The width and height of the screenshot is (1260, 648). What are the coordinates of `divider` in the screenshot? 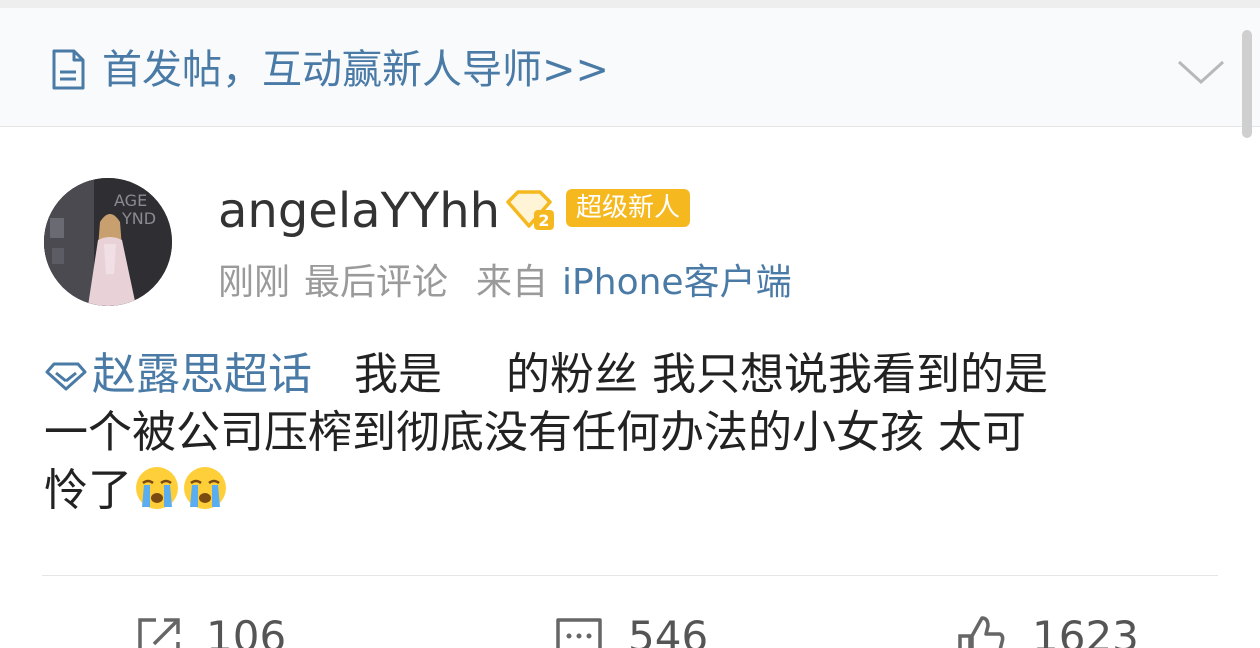 It's located at (630, 575).